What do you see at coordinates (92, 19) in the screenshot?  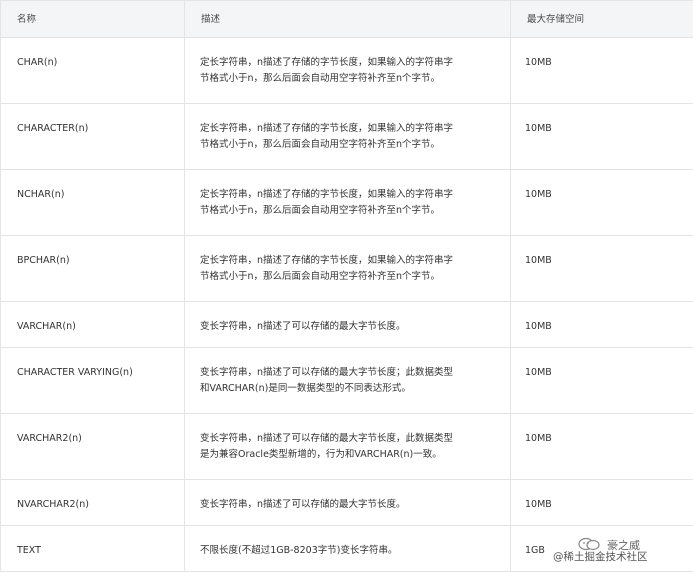 I see `header-name: 名称` at bounding box center [92, 19].